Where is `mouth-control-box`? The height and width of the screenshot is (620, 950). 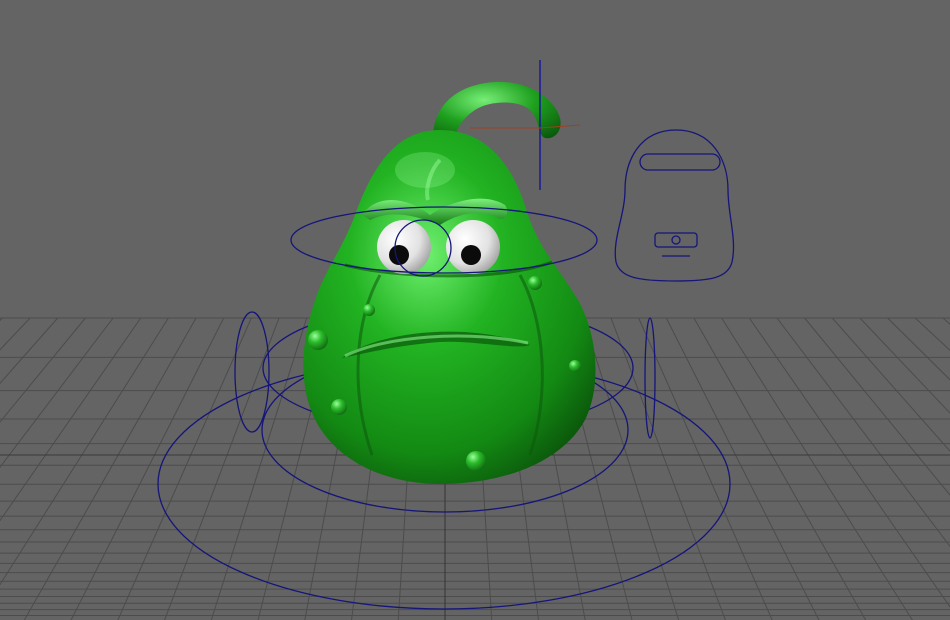
mouth-control-box is located at coordinates (676, 240).